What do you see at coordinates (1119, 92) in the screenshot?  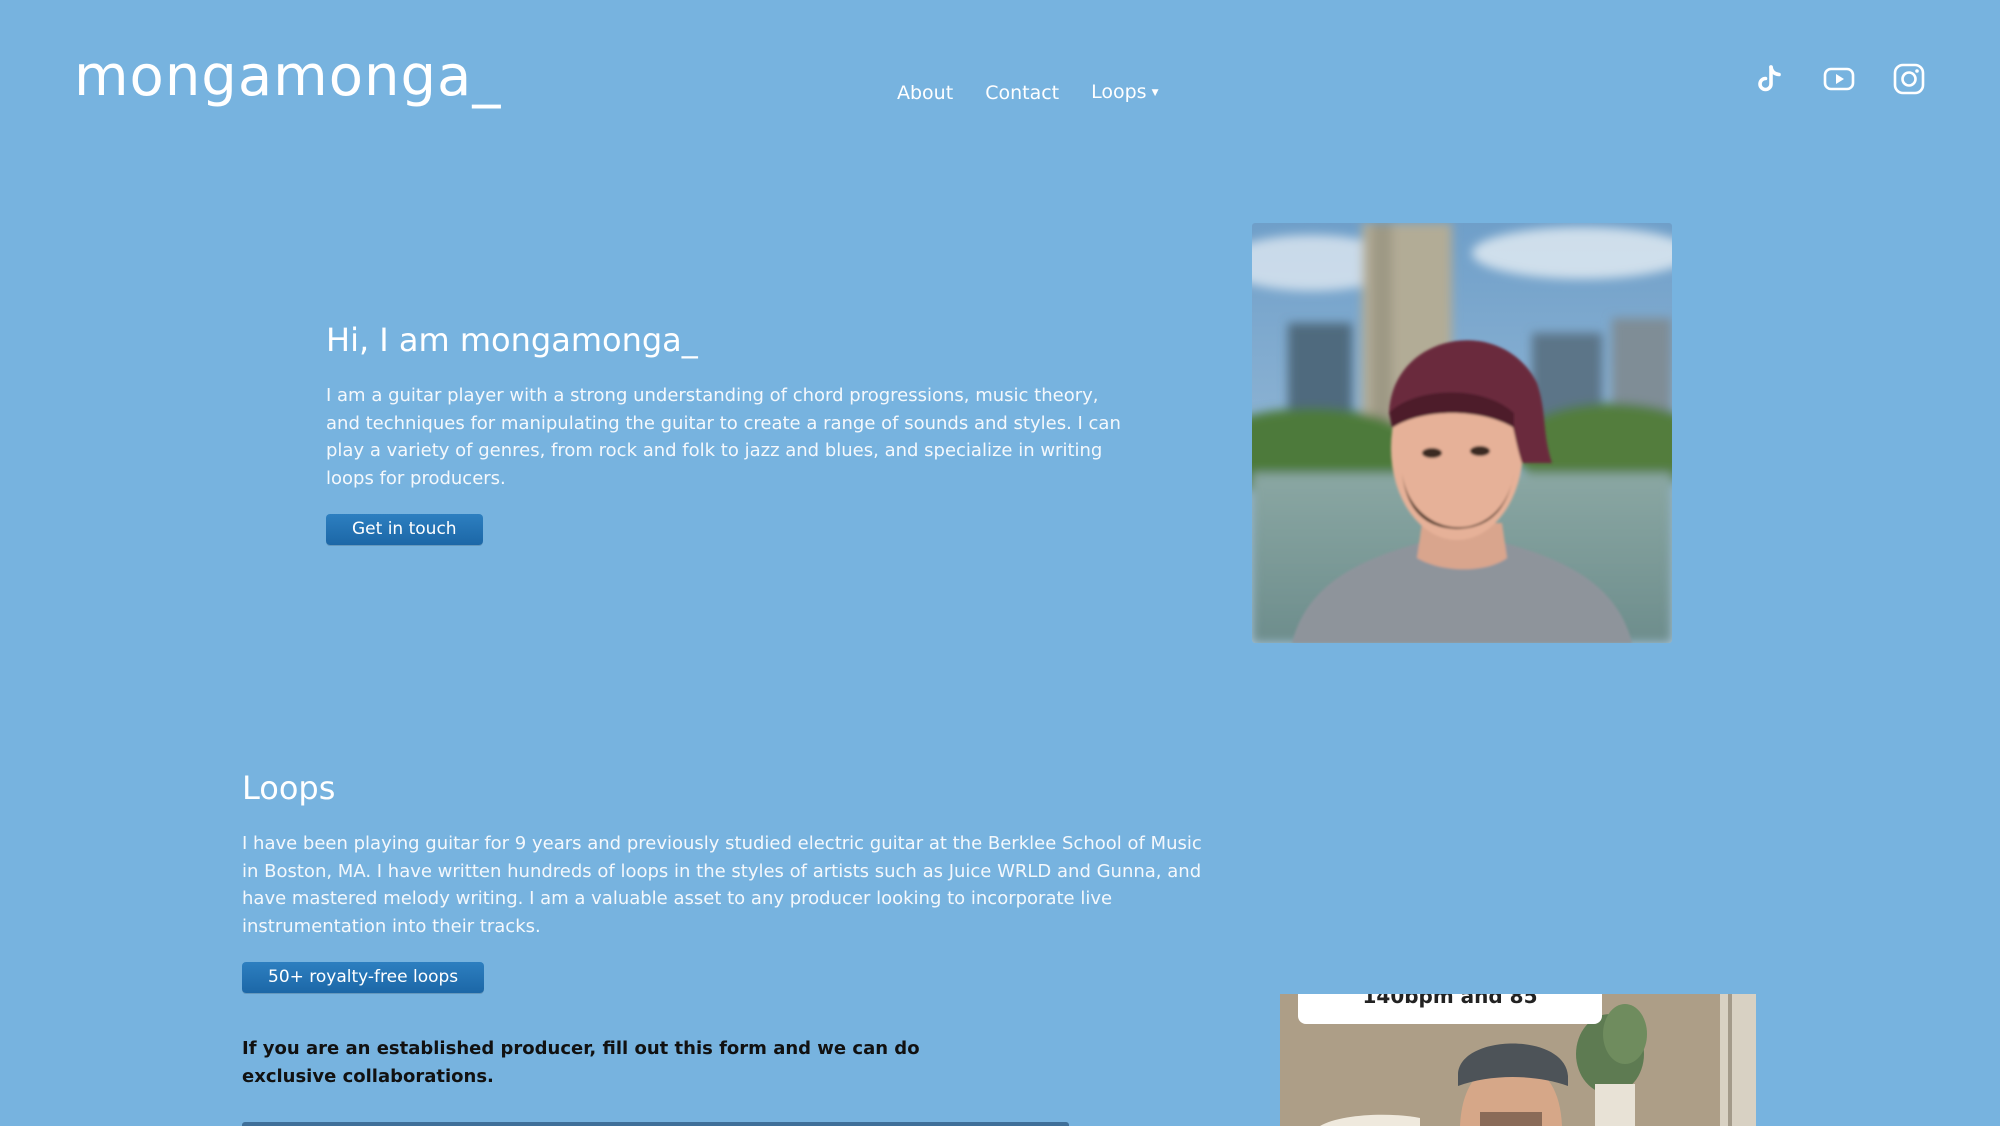 I see `nav-loops-label: Loops` at bounding box center [1119, 92].